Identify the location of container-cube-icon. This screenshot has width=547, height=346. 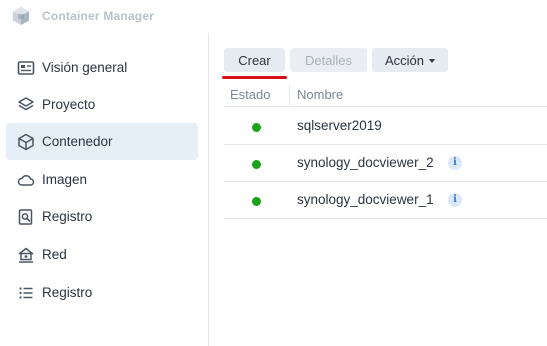
(26, 142).